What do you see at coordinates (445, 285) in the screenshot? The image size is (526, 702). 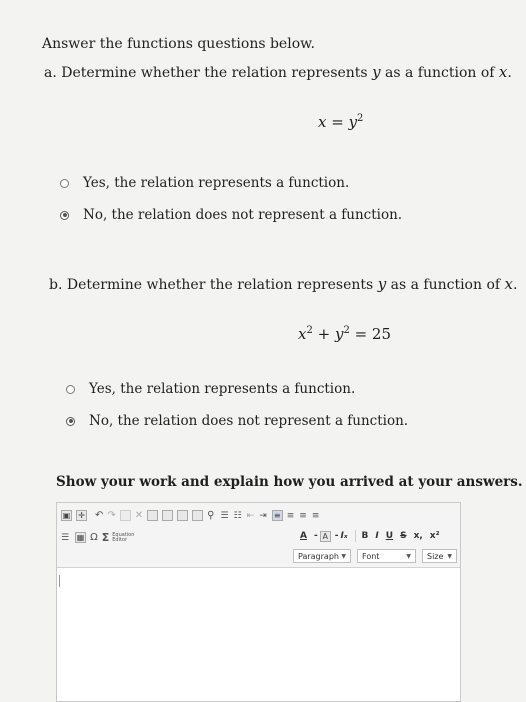 I see `part-b-prompt-mid: as a function of` at bounding box center [445, 285].